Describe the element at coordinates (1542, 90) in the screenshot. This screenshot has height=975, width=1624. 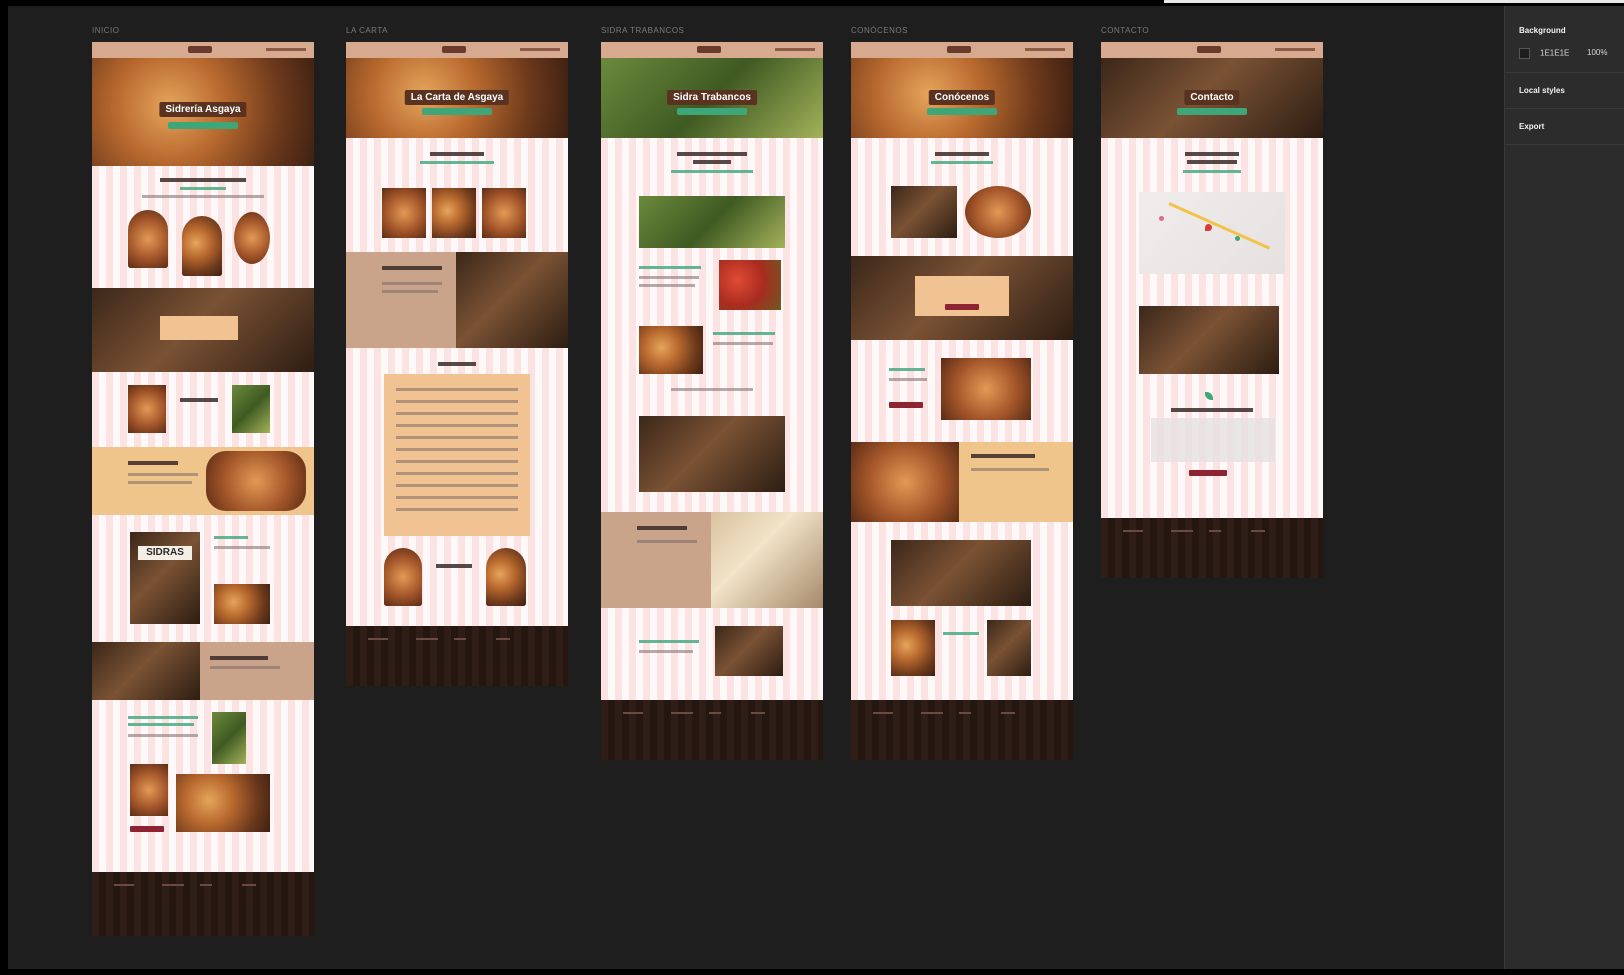
I see `local-styles-label: Local styles` at that location.